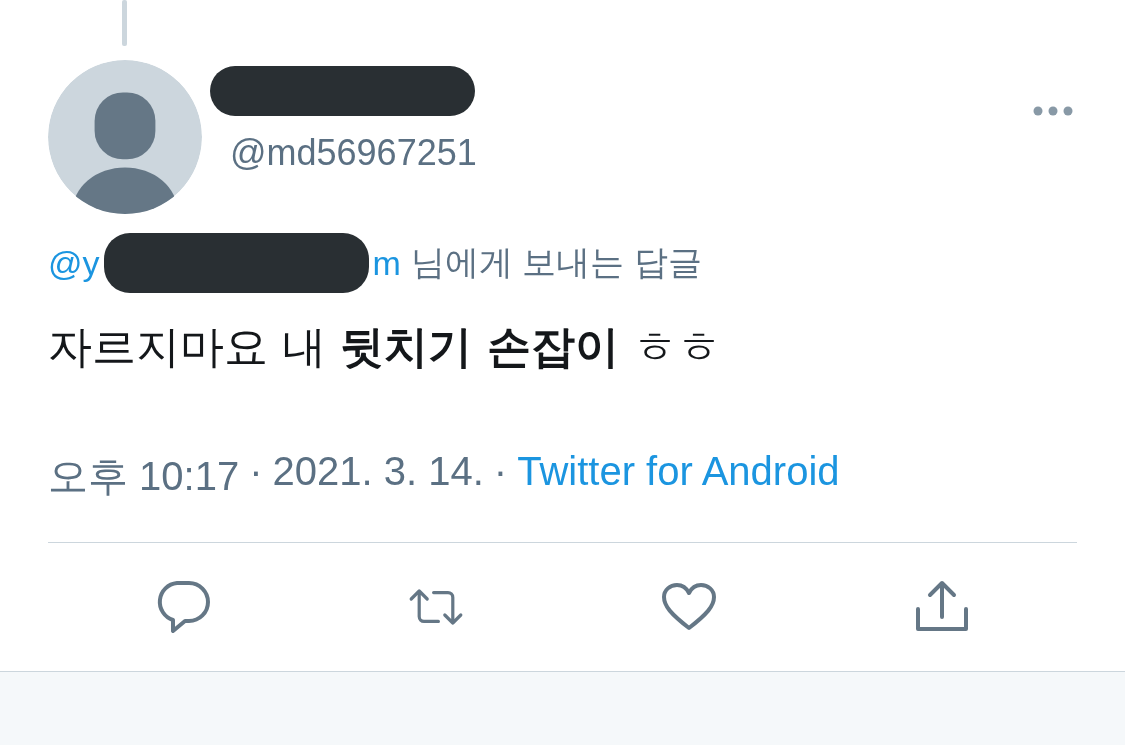 Image resolution: width=1125 pixels, height=745 pixels. What do you see at coordinates (74, 263) in the screenshot?
I see `mention-link: @y` at bounding box center [74, 263].